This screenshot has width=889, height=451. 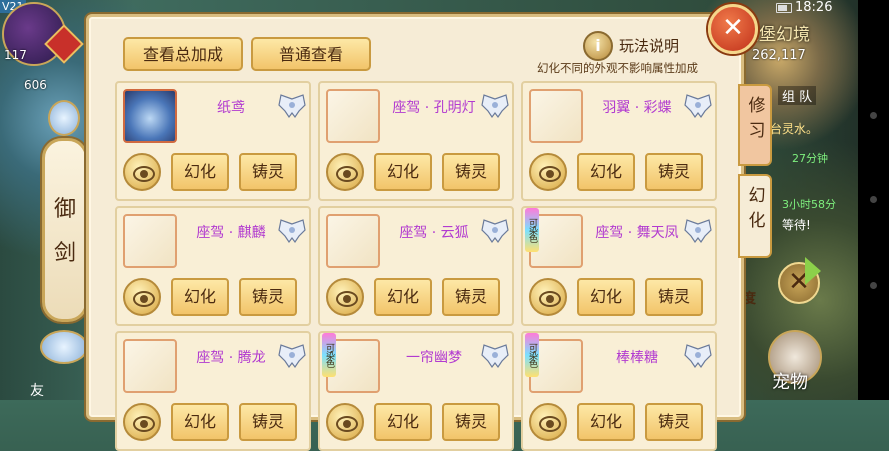 I want to click on rules-note: 幻化不同的外观不影响属性加成, so click(x=617, y=68).